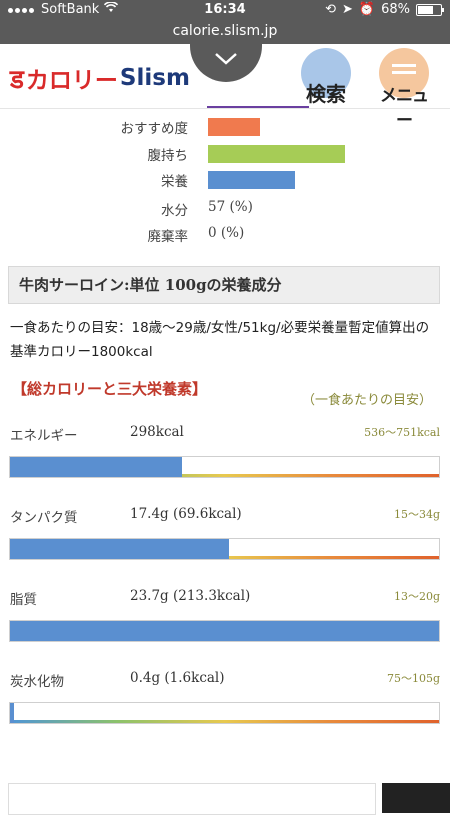 The height and width of the screenshot is (815, 450). I want to click on status-icons: ⟲ ➤ ⏰ 68%, so click(384, 9).